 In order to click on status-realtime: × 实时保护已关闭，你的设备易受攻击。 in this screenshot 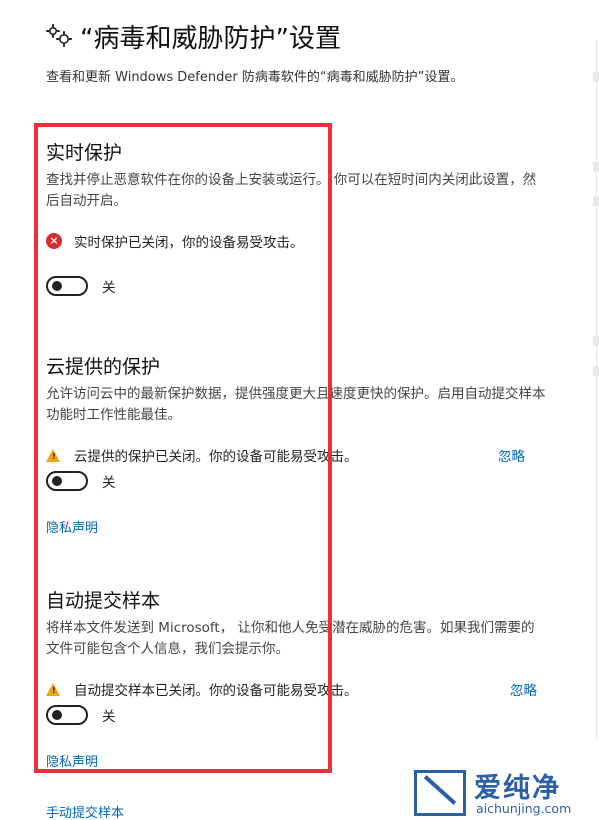, I will do `click(175, 241)`.